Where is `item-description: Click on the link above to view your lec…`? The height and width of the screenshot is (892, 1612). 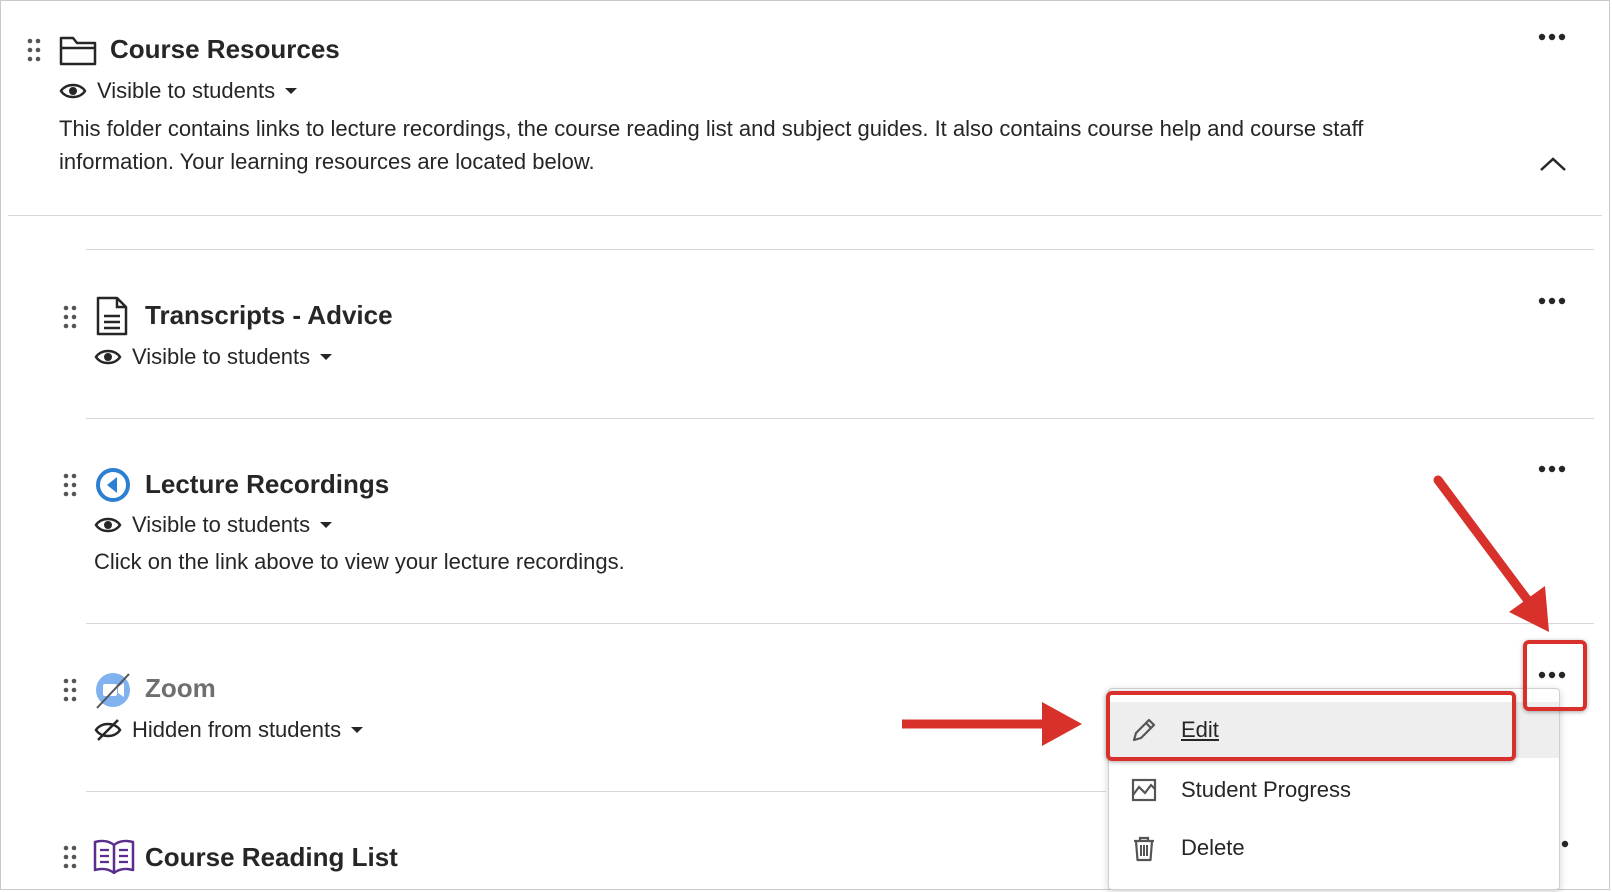
item-description: Click on the link above to view your lec… is located at coordinates (359, 561).